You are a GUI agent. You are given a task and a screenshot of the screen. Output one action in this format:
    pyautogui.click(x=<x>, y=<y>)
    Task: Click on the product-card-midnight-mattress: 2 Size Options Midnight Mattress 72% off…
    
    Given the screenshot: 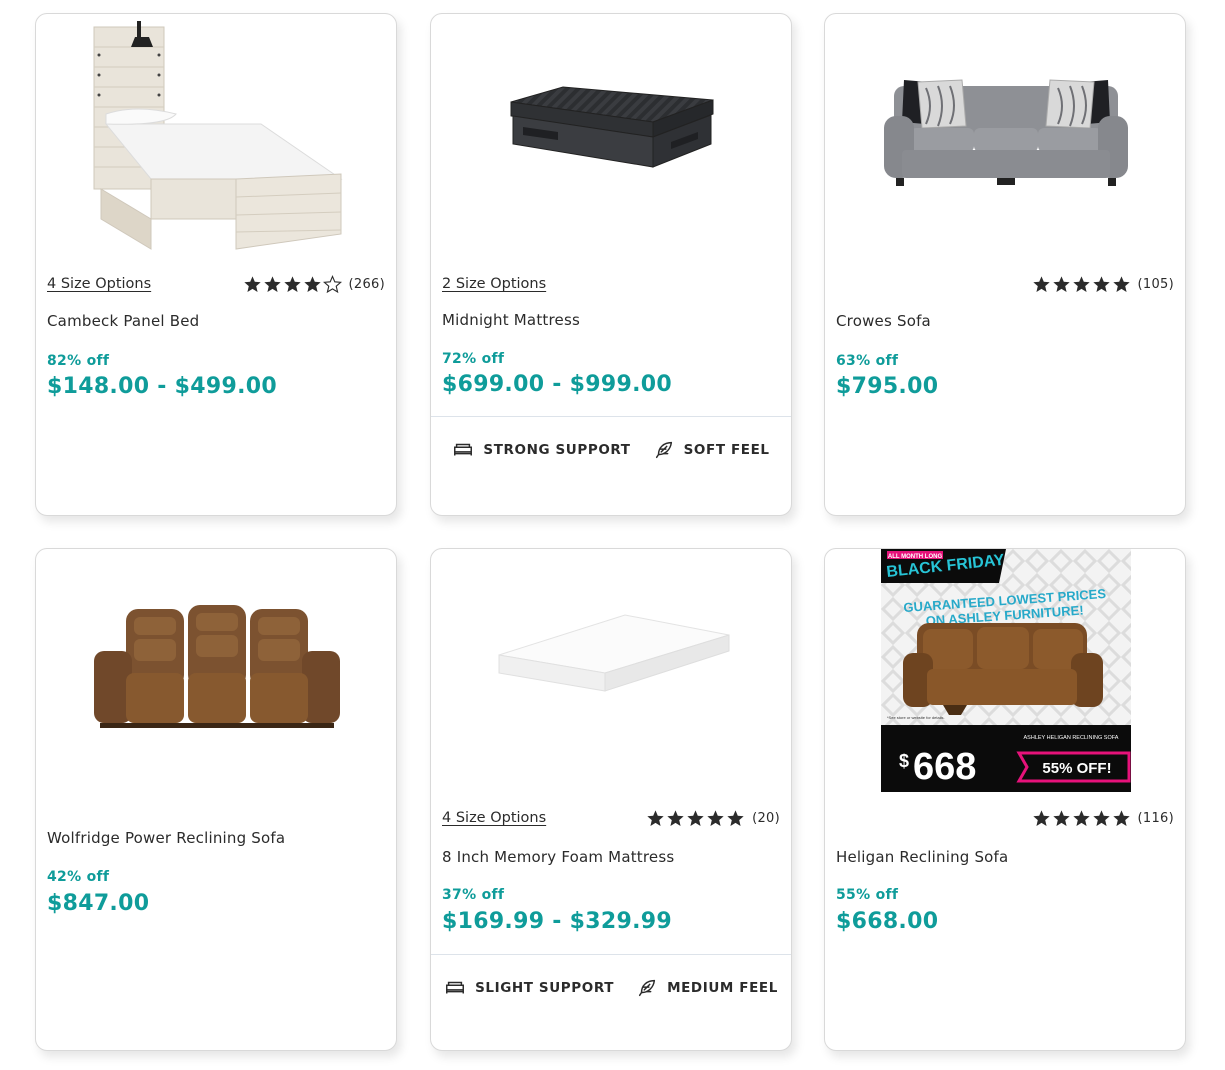 What is the action you would take?
    pyautogui.click(x=611, y=264)
    